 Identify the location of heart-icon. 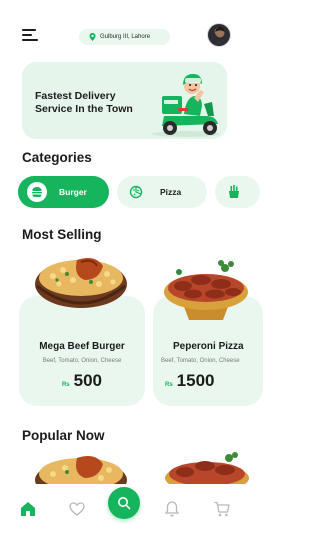
(77, 509).